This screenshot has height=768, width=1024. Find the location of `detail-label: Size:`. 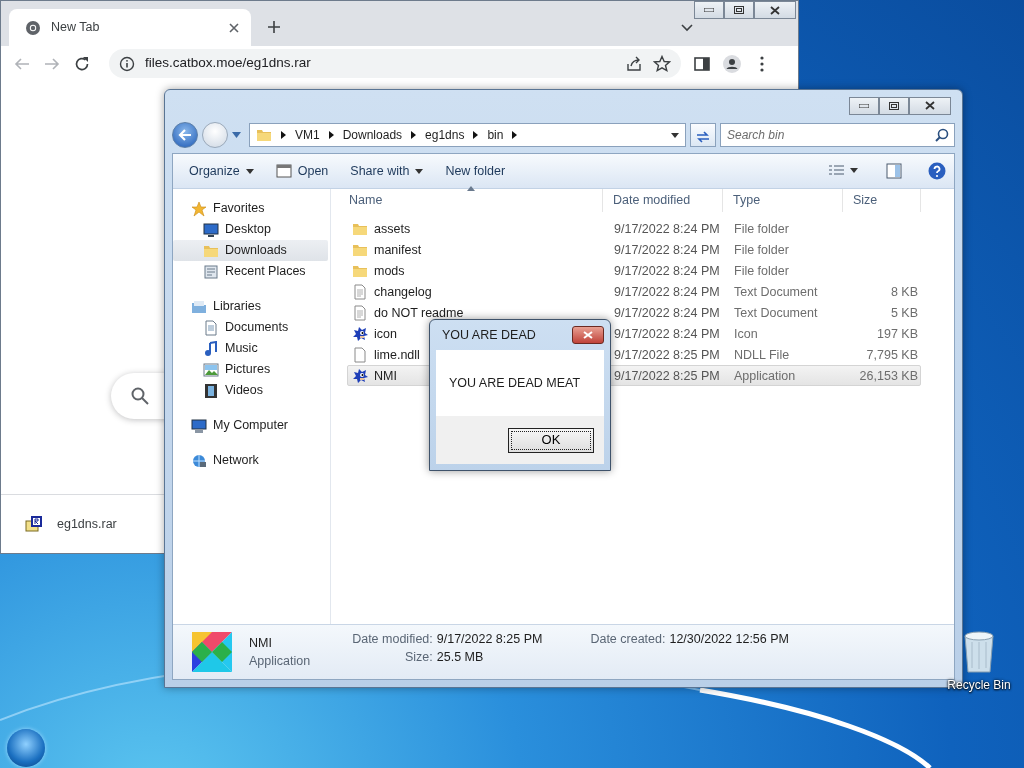

detail-label: Size: is located at coordinates (418, 657).